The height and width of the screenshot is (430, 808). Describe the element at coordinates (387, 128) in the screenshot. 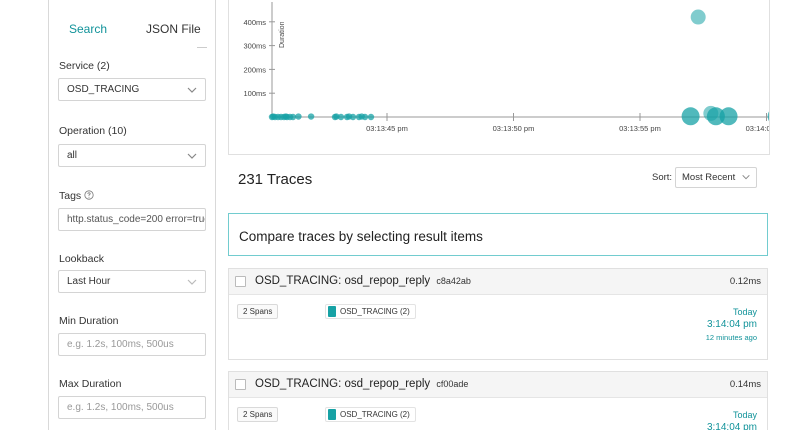

I see `x-tick-label: 03:13:45 pm` at that location.